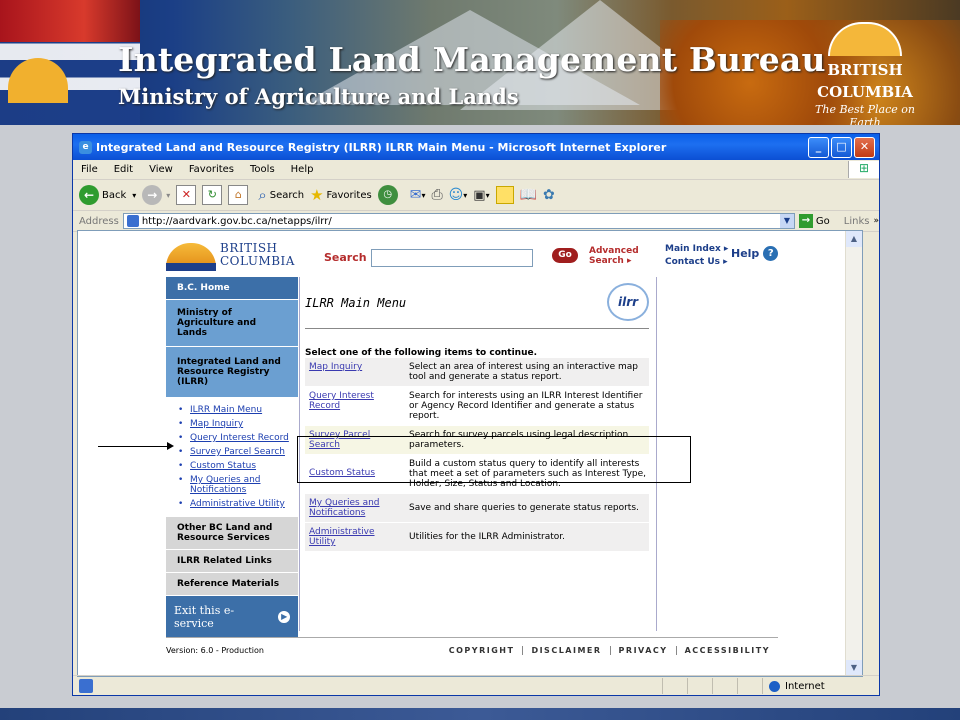 This screenshot has width=960, height=720. I want to click on nav-link-map-inquiry: Map Inquiry, so click(238, 424).